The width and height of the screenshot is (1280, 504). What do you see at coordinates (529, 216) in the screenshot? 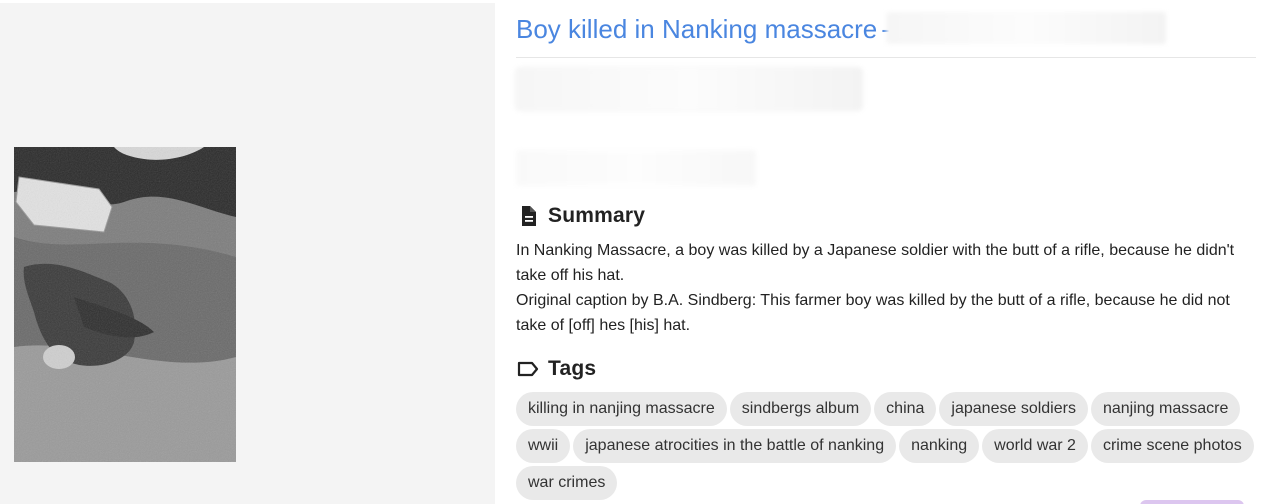
I see `document-icon` at bounding box center [529, 216].